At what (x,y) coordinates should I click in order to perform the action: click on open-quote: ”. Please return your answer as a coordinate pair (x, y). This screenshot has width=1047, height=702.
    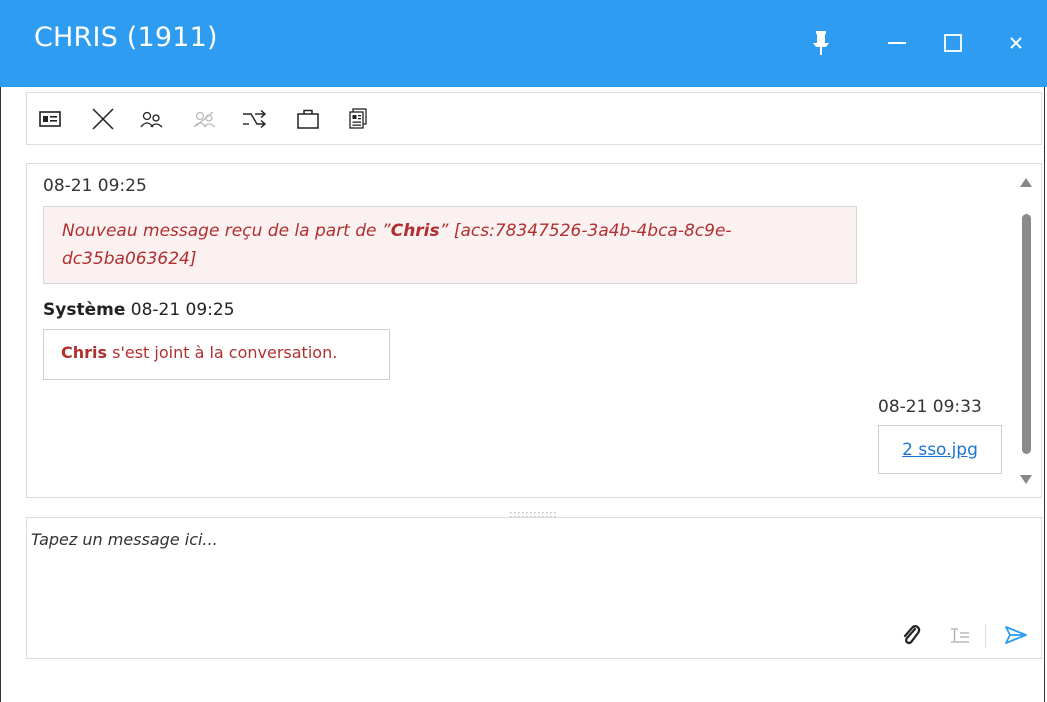
    Looking at the image, I should click on (386, 231).